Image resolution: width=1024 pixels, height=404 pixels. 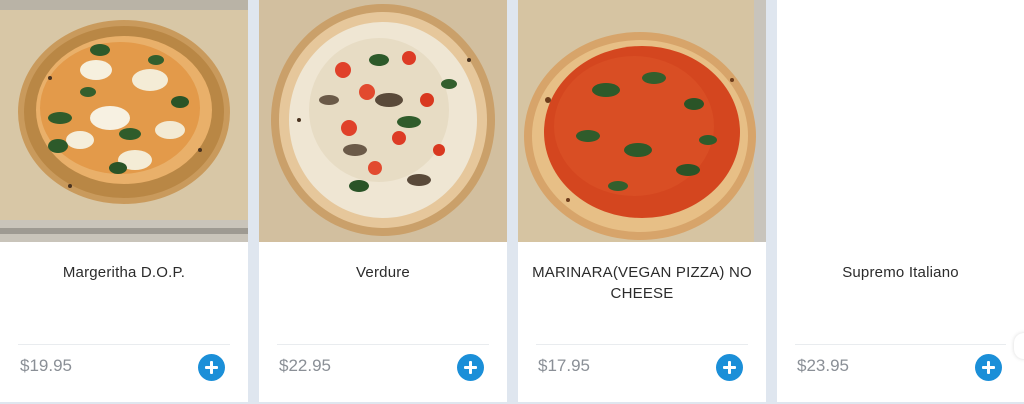 What do you see at coordinates (1019, 346) in the screenshot?
I see `scroll-handle` at bounding box center [1019, 346].